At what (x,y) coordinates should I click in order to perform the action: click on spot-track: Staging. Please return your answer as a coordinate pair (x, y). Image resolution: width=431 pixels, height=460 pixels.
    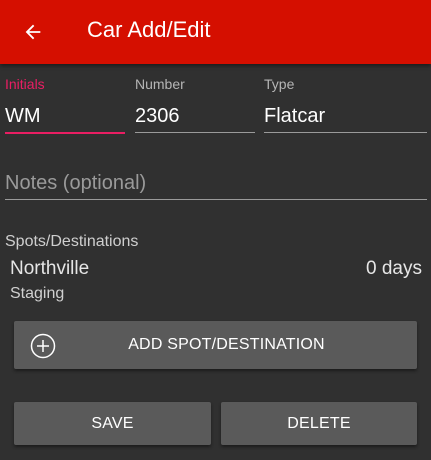
    Looking at the image, I should click on (37, 293).